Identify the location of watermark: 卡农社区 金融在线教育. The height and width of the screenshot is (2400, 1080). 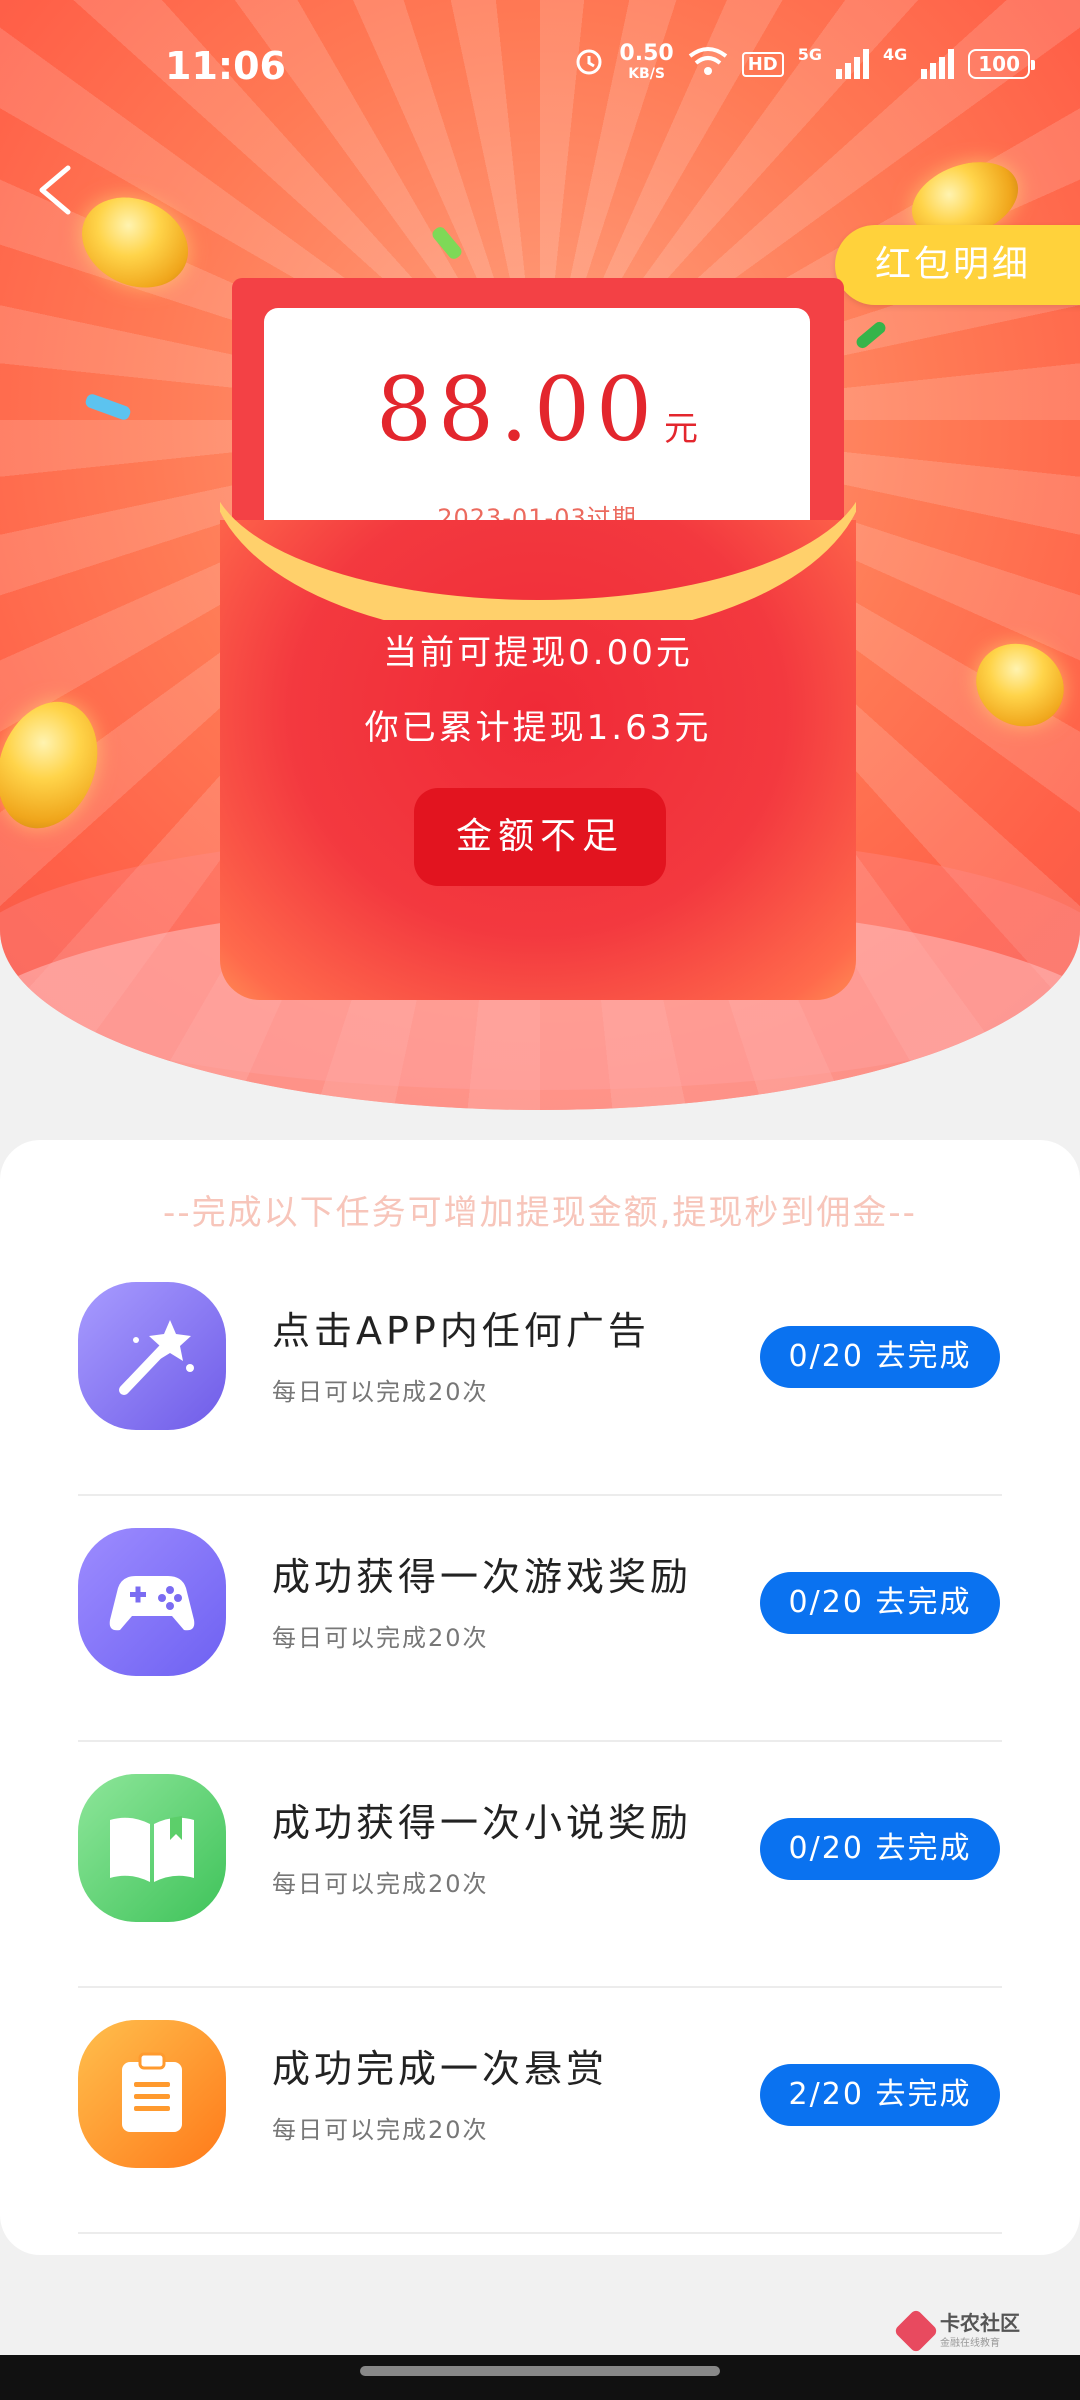
(956, 2330).